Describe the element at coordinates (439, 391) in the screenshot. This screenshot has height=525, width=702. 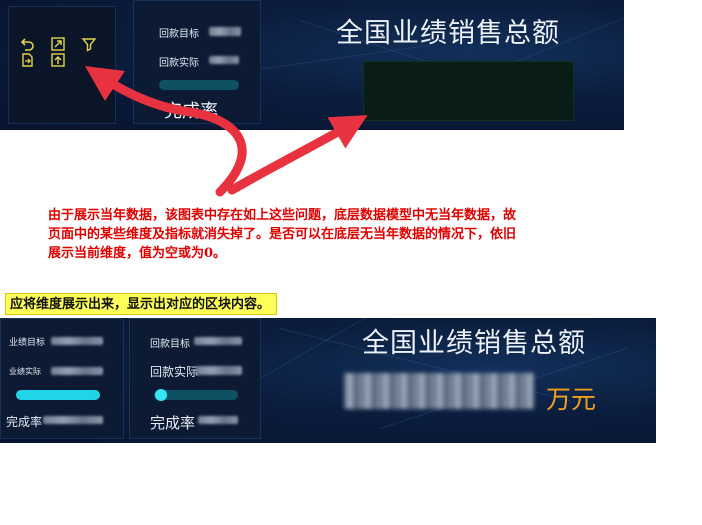
I see `total-sales-value` at that location.